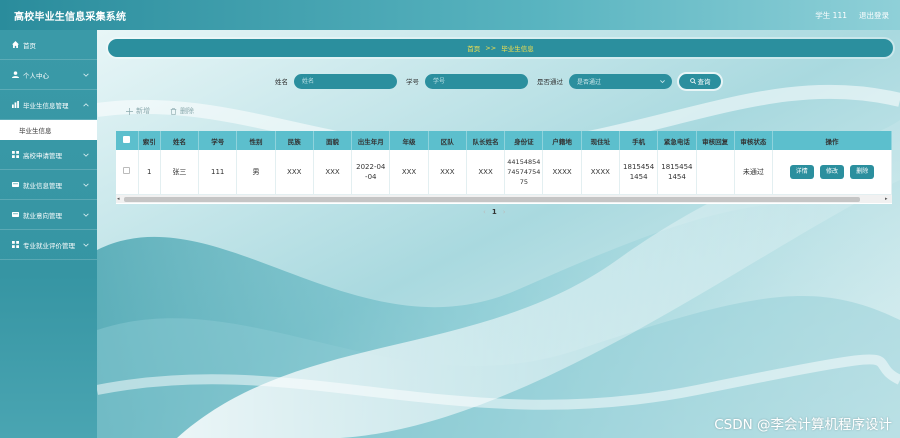 The width and height of the screenshot is (900, 438). I want to click on sidebar-item-label: 高校申请管理, so click(42, 155).